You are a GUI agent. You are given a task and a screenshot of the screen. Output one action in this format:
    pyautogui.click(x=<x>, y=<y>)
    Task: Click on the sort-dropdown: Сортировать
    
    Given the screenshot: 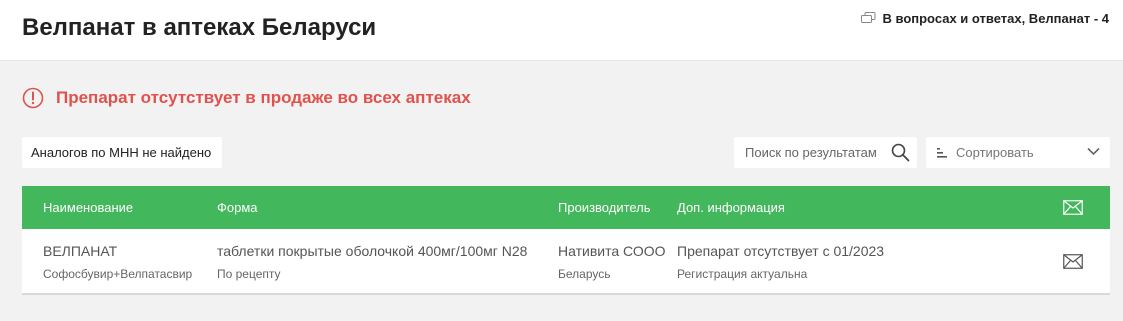 What is the action you would take?
    pyautogui.click(x=1018, y=152)
    